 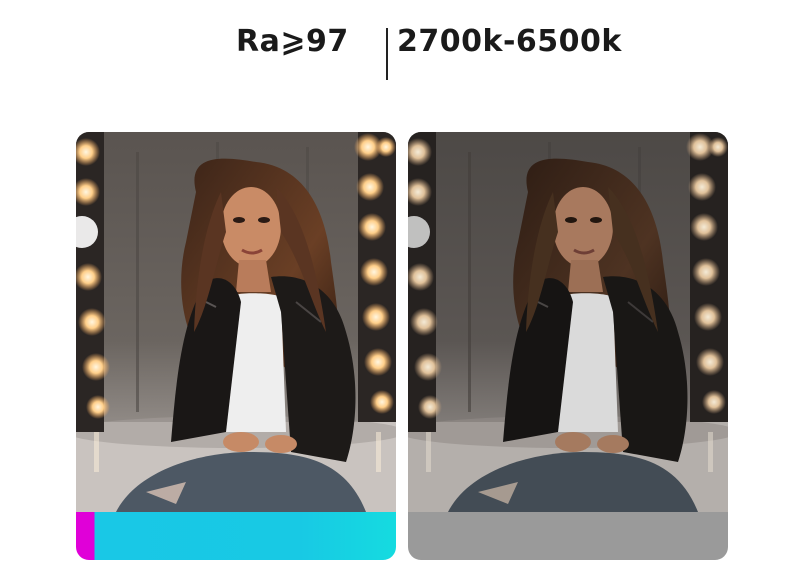 I want to click on cri-label: Ra⩾97, so click(x=292, y=41).